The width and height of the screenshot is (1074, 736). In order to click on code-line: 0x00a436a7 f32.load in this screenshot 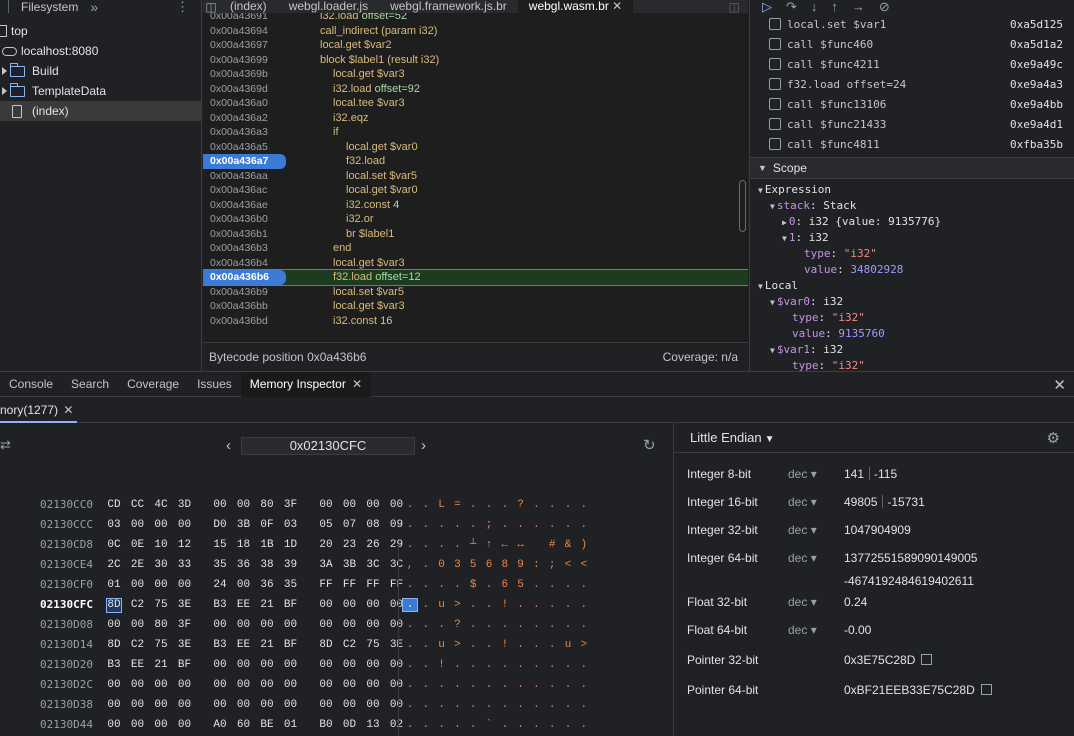, I will do `click(475, 161)`.